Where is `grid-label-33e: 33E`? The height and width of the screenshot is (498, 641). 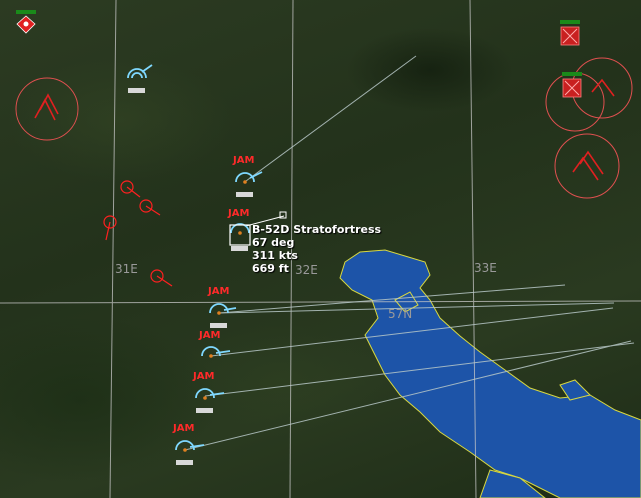
grid-label-33e: 33E is located at coordinates (485, 268).